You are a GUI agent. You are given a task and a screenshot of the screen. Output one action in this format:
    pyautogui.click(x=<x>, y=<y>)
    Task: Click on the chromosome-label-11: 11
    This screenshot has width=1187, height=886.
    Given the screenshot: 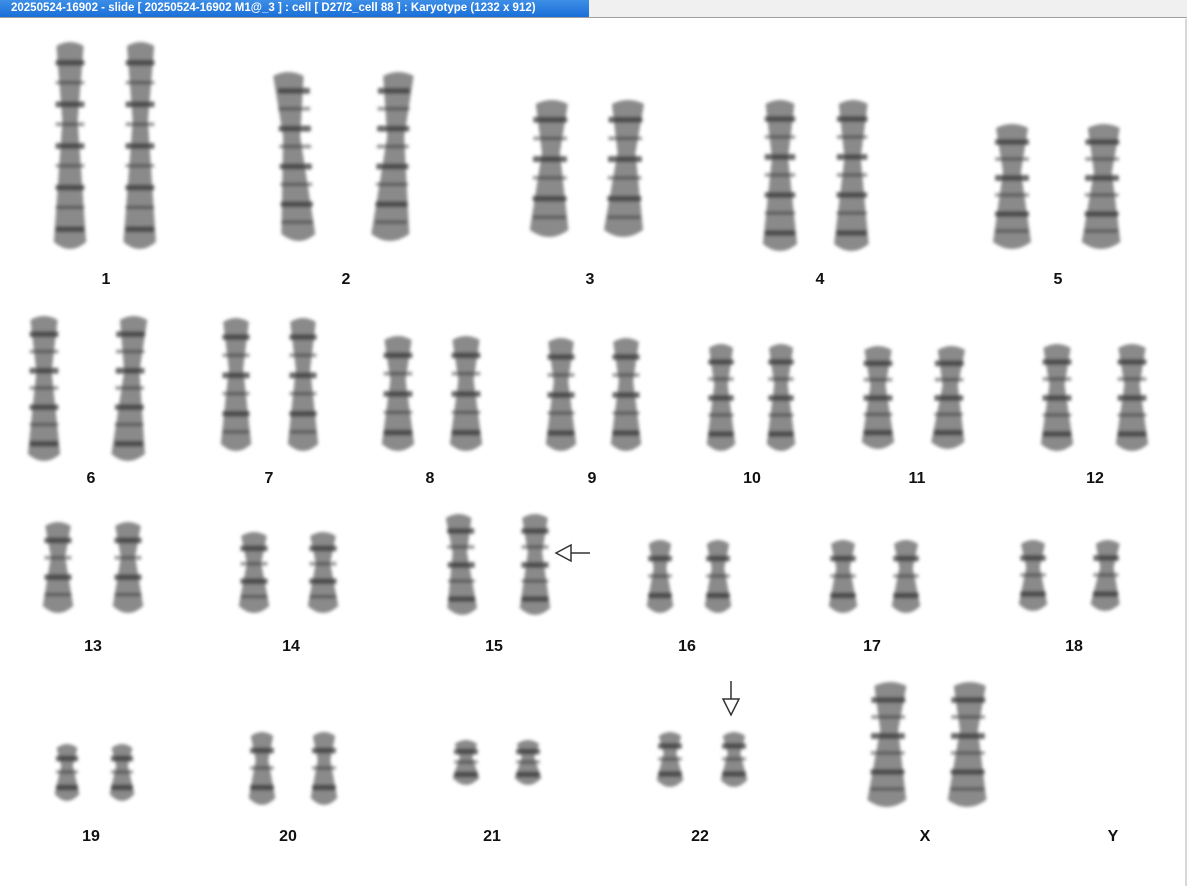 What is the action you would take?
    pyautogui.click(x=917, y=478)
    